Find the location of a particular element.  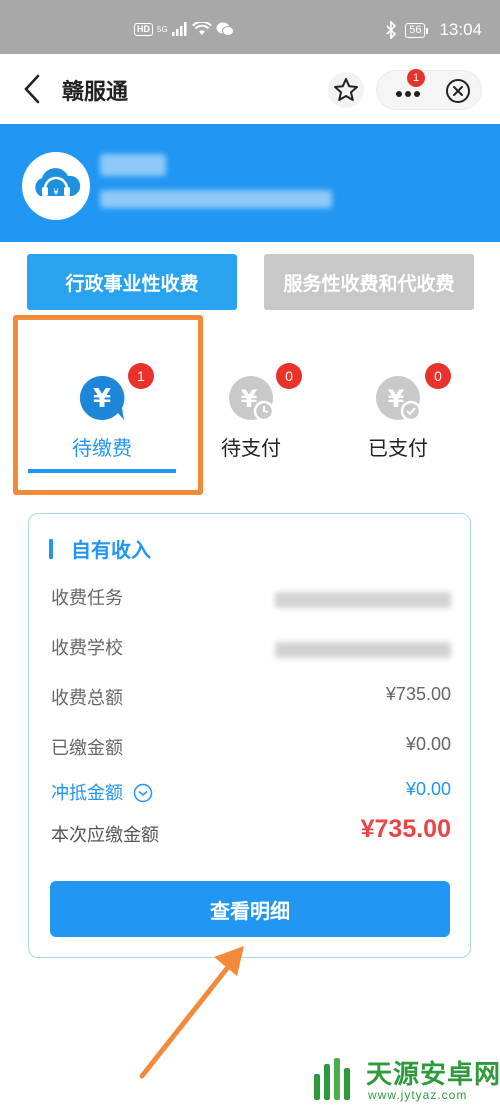

annotation-highlight-box is located at coordinates (108, 405).